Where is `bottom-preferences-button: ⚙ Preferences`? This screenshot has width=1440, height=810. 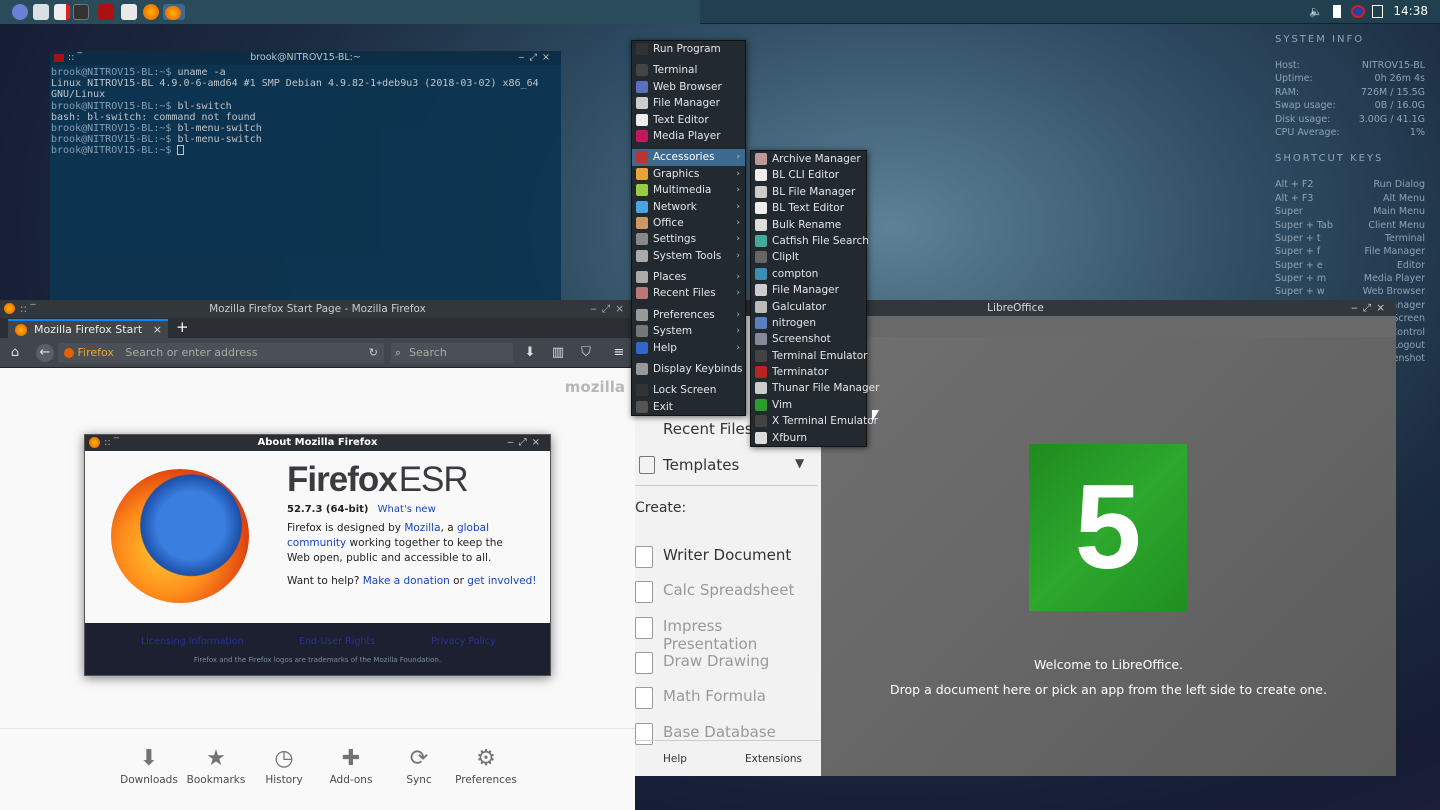
bottom-preferences-button: ⚙ Preferences is located at coordinates (486, 765).